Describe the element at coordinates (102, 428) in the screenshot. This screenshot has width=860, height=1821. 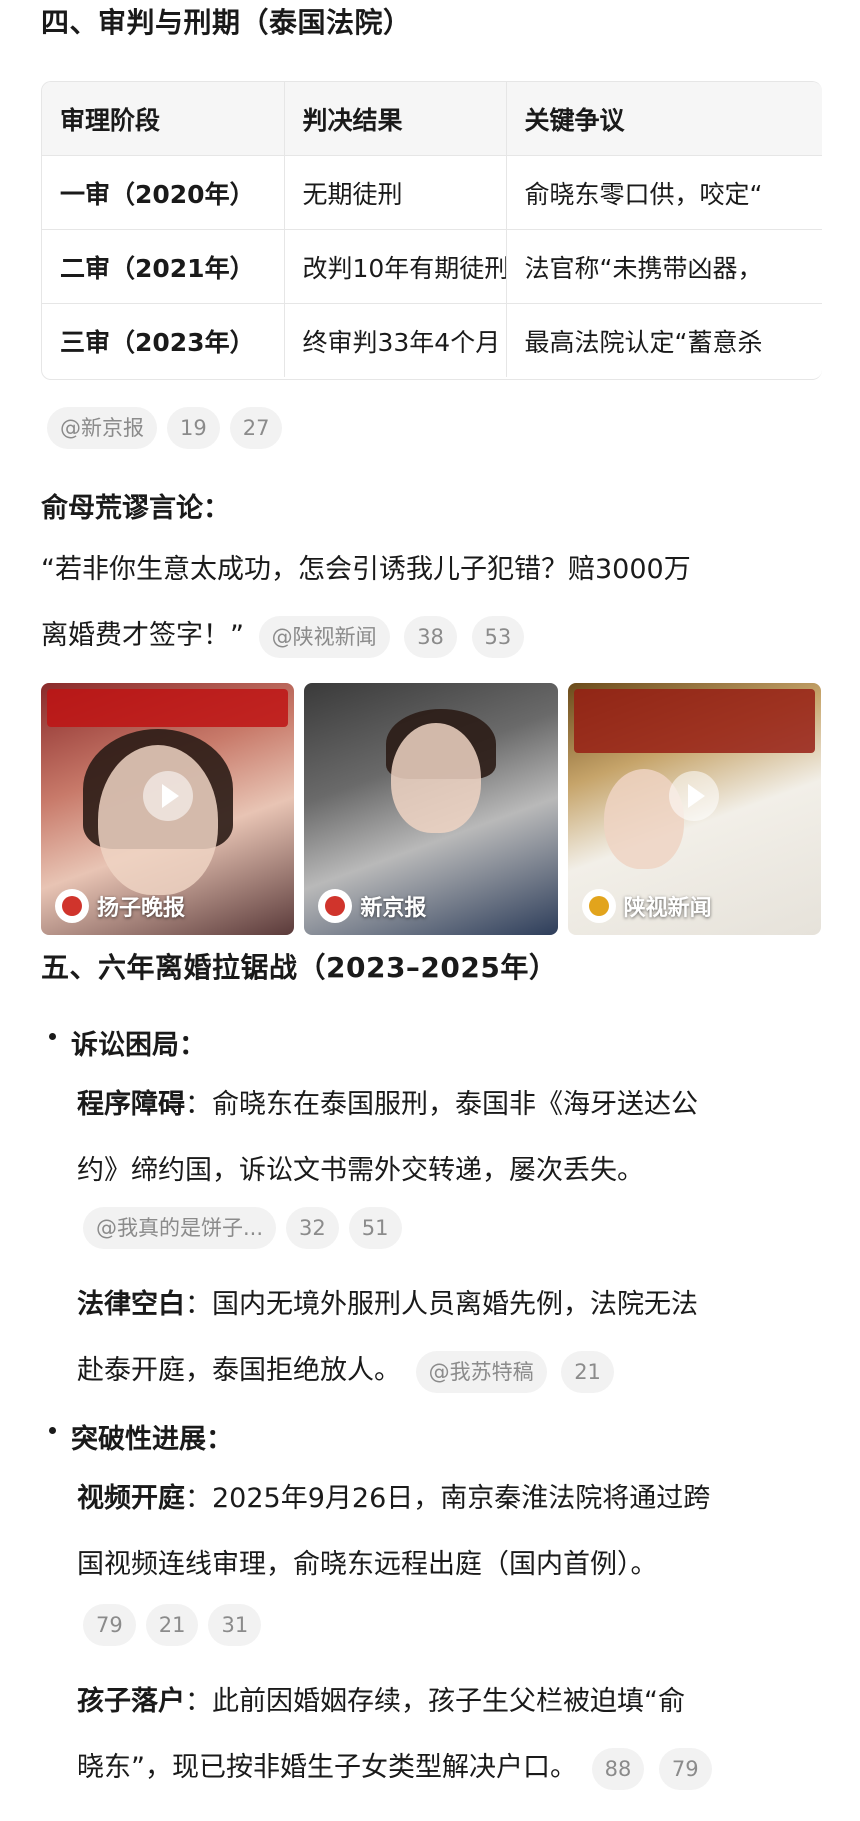
I see `source-chip: @新京报` at that location.